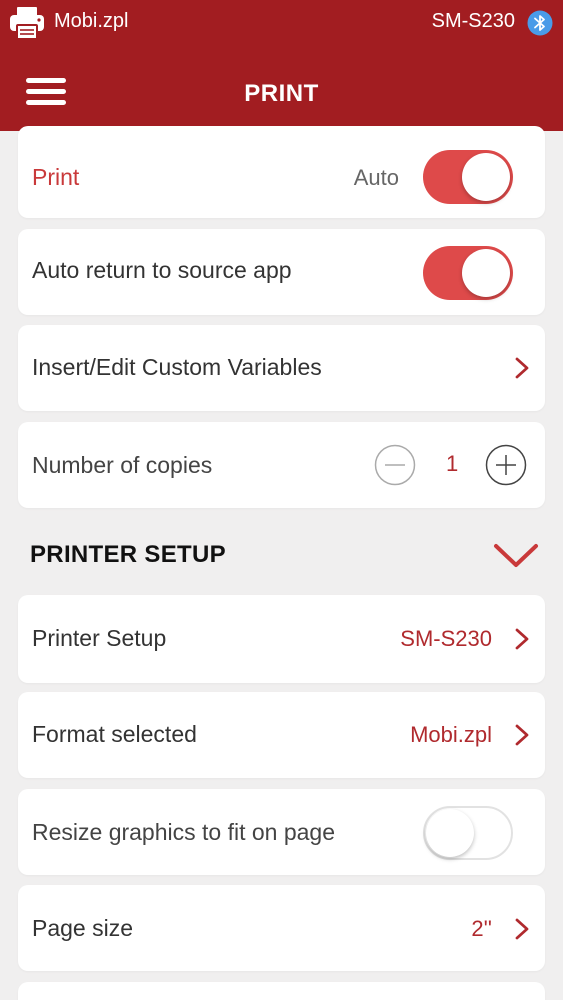  I want to click on page-size-label: Page size, so click(83, 928).